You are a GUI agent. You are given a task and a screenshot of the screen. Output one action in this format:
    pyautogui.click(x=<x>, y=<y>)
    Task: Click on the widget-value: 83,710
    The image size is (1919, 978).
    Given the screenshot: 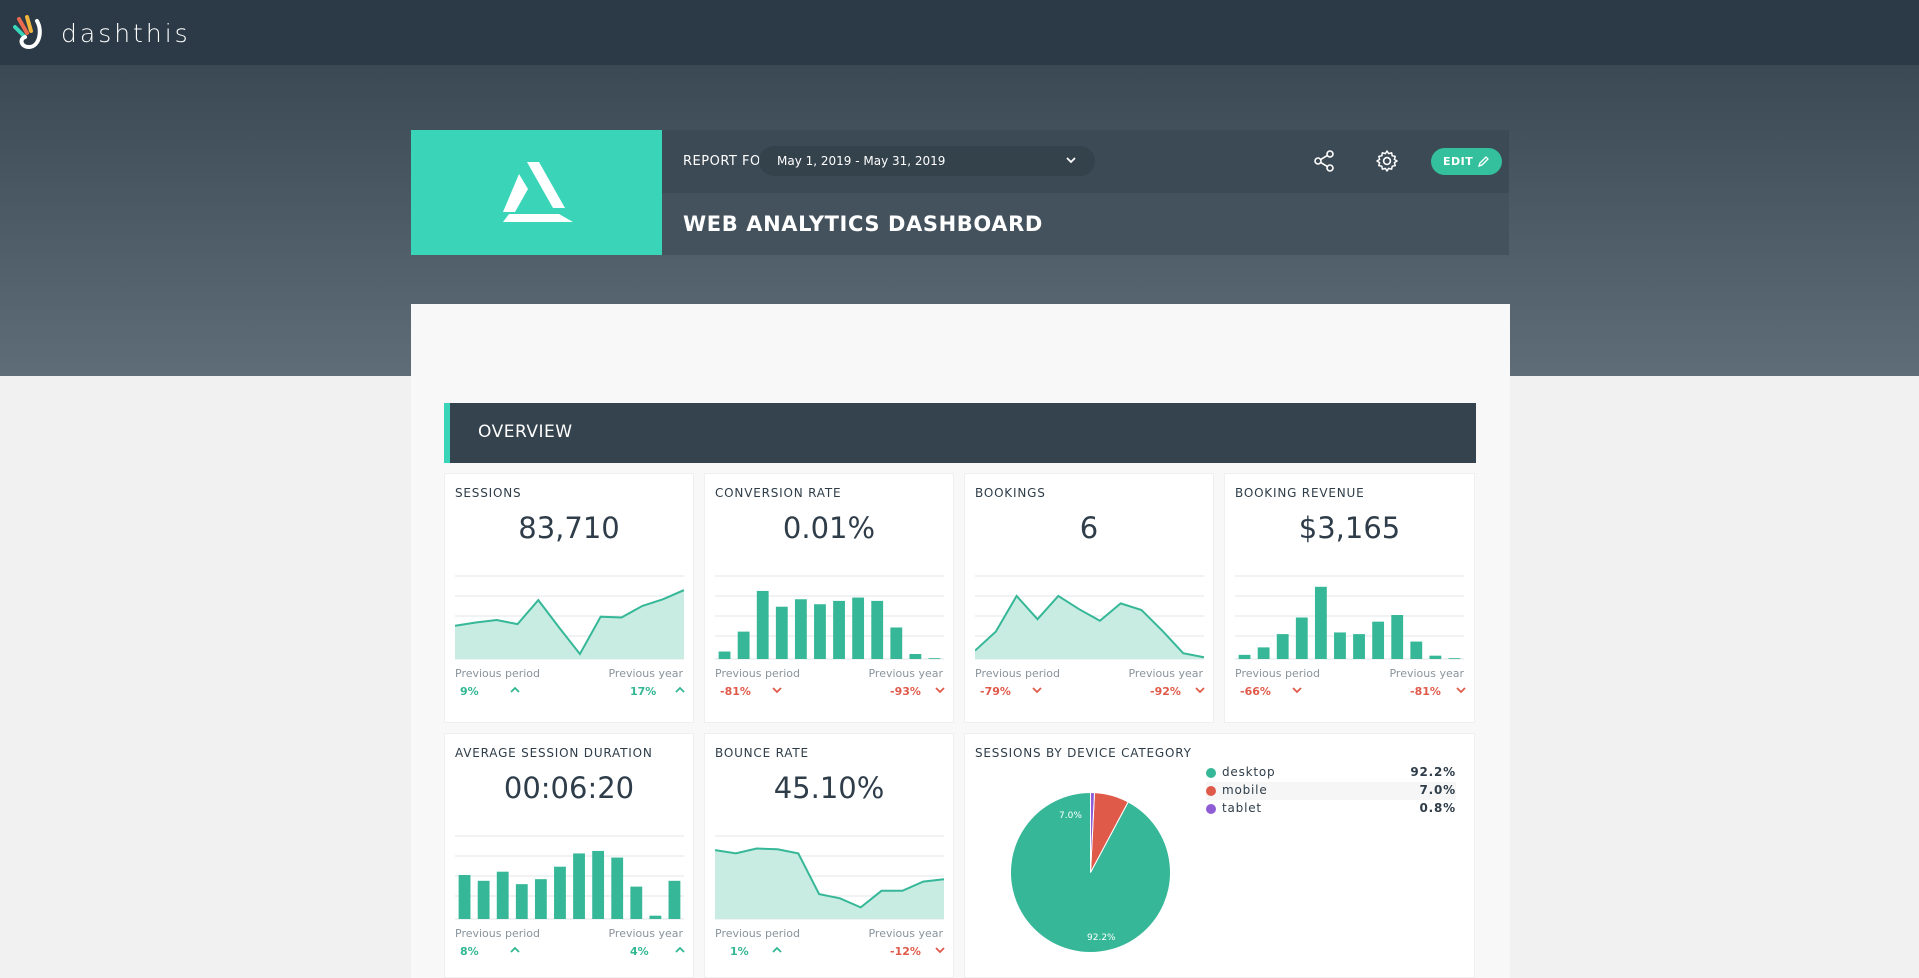 What is the action you would take?
    pyautogui.click(x=569, y=528)
    